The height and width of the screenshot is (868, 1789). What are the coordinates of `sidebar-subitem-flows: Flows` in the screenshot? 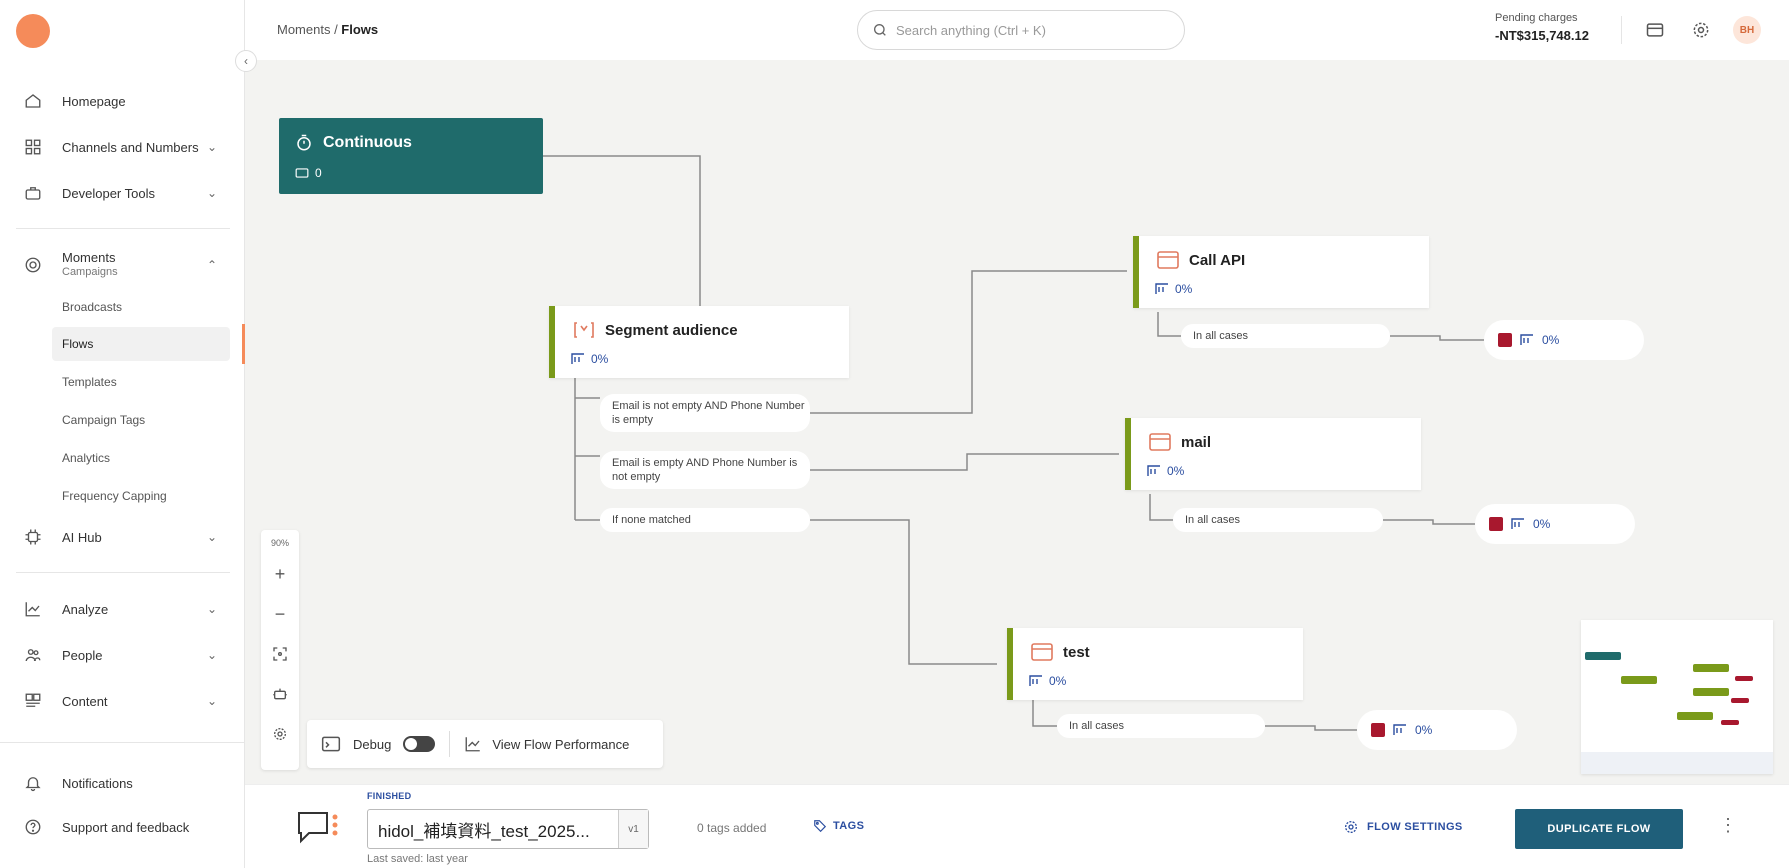 It's located at (141, 344).